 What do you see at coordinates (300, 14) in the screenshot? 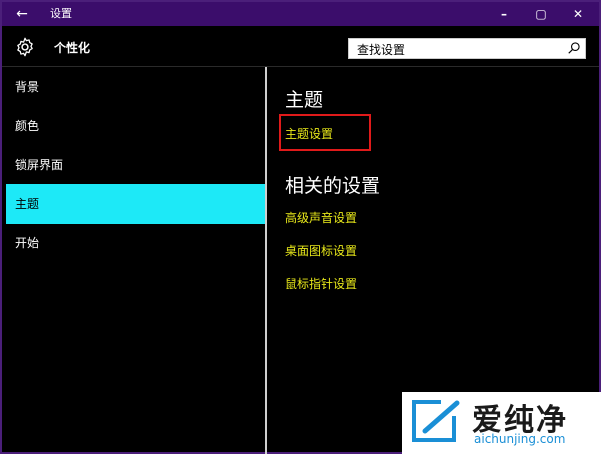
I see `title-bar: ← 设置 – ▢ ✕` at bounding box center [300, 14].